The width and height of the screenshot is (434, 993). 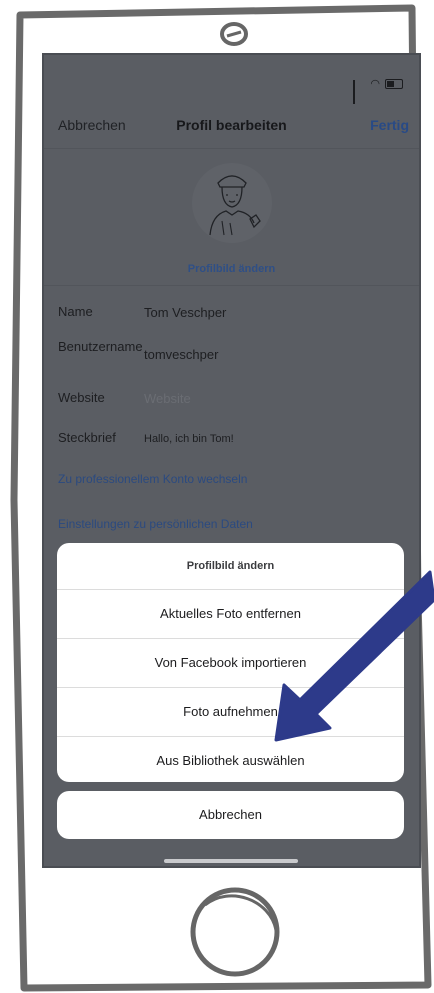 I want to click on home-button-icon, so click(x=235, y=932).